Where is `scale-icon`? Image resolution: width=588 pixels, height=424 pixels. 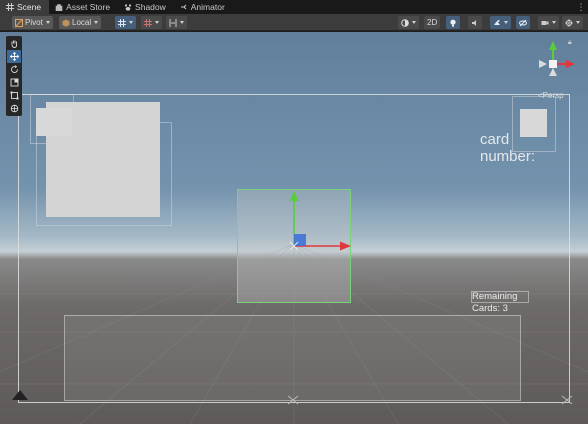 scale-icon is located at coordinates (14, 82).